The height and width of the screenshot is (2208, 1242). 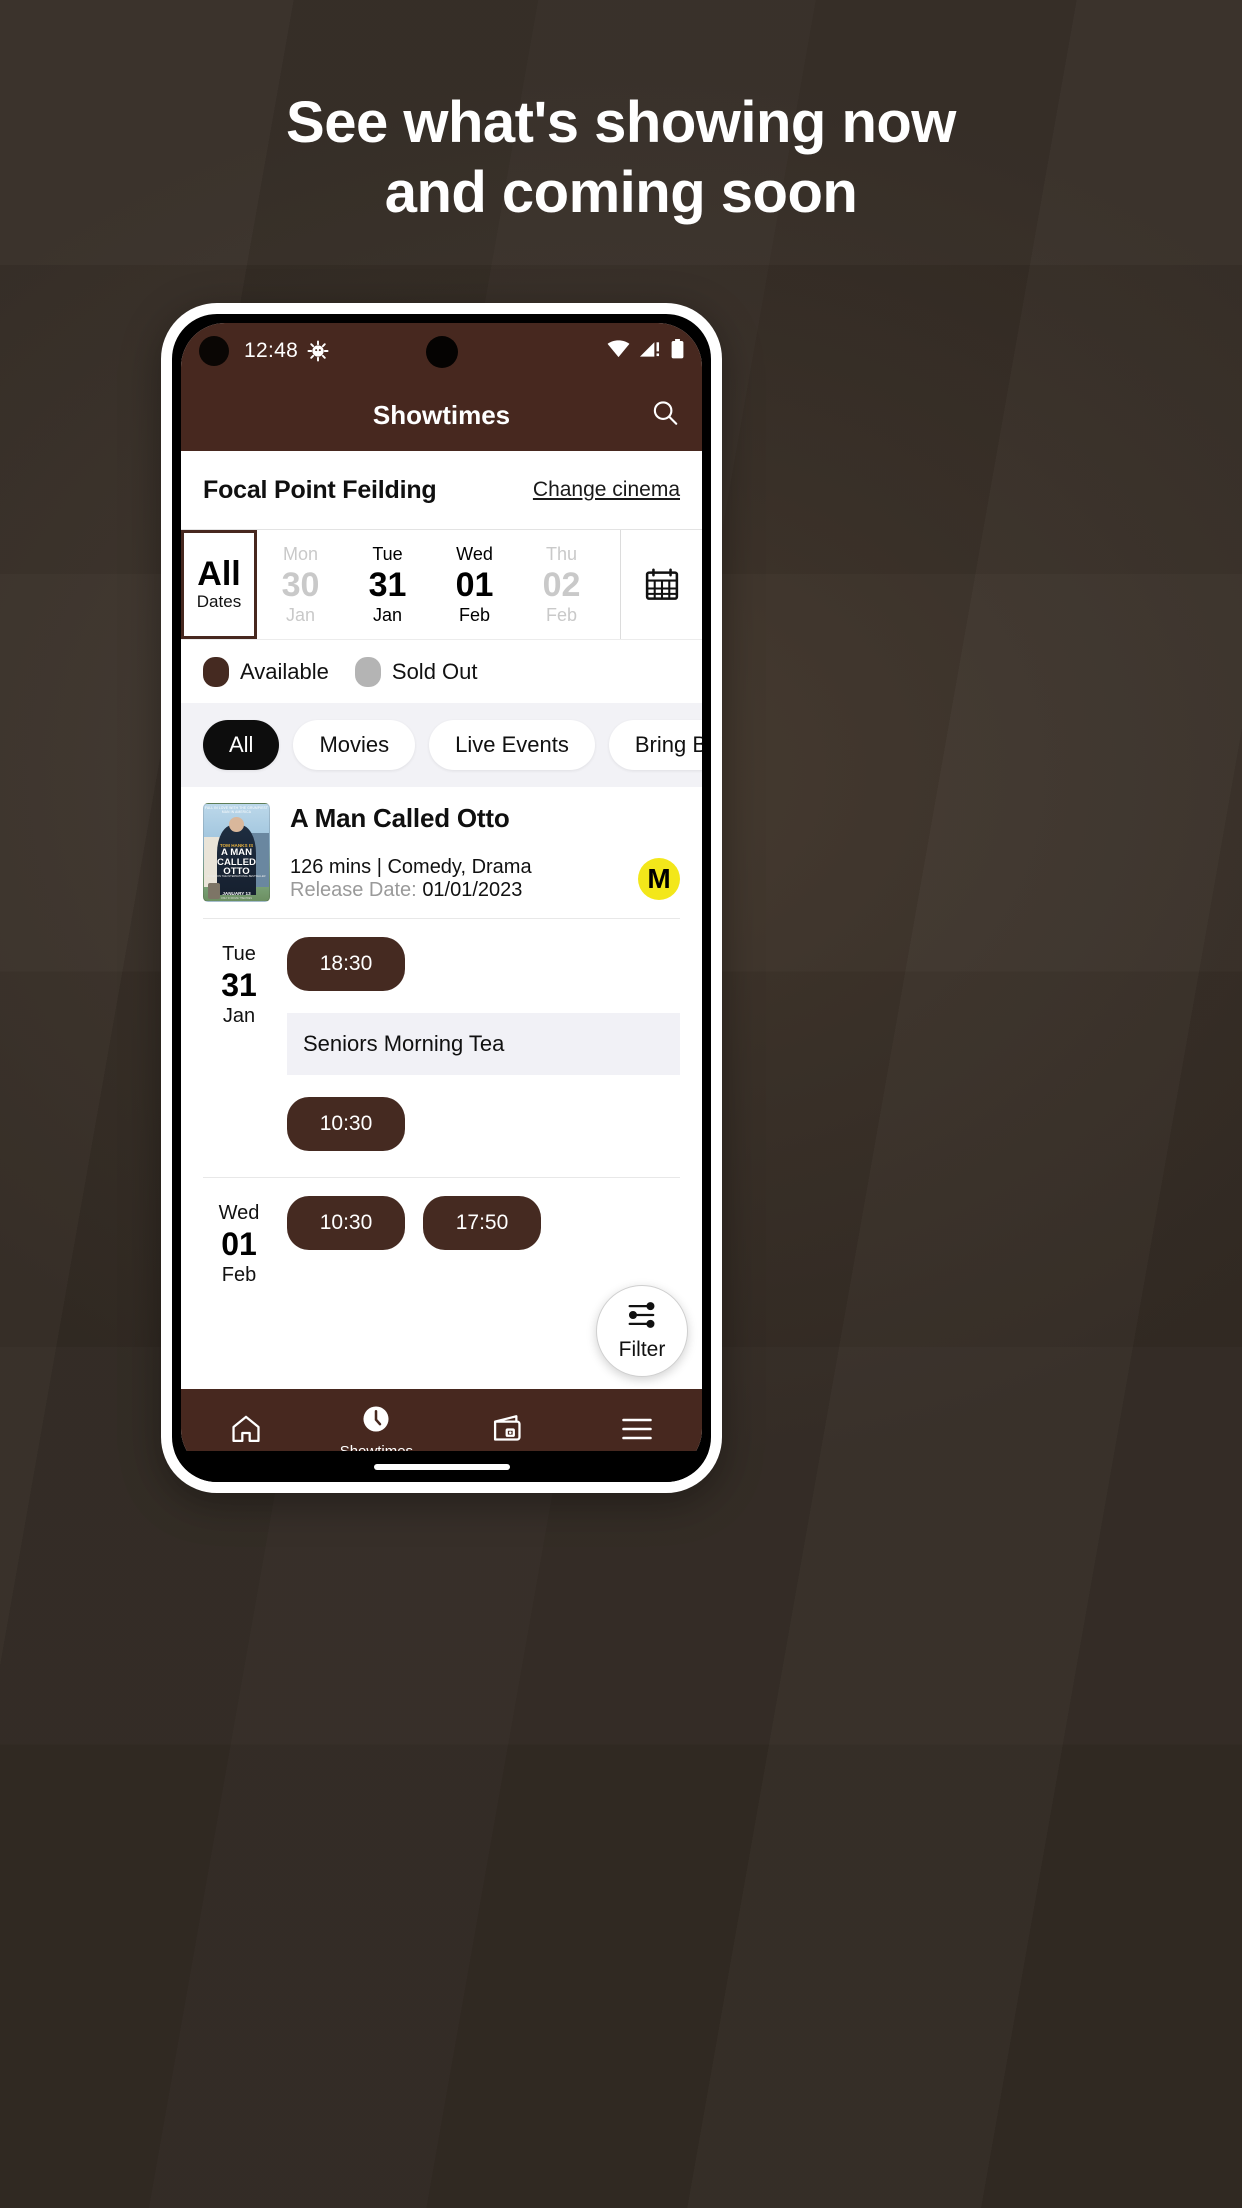 I want to click on nav-item-wallet, so click(x=507, y=1431).